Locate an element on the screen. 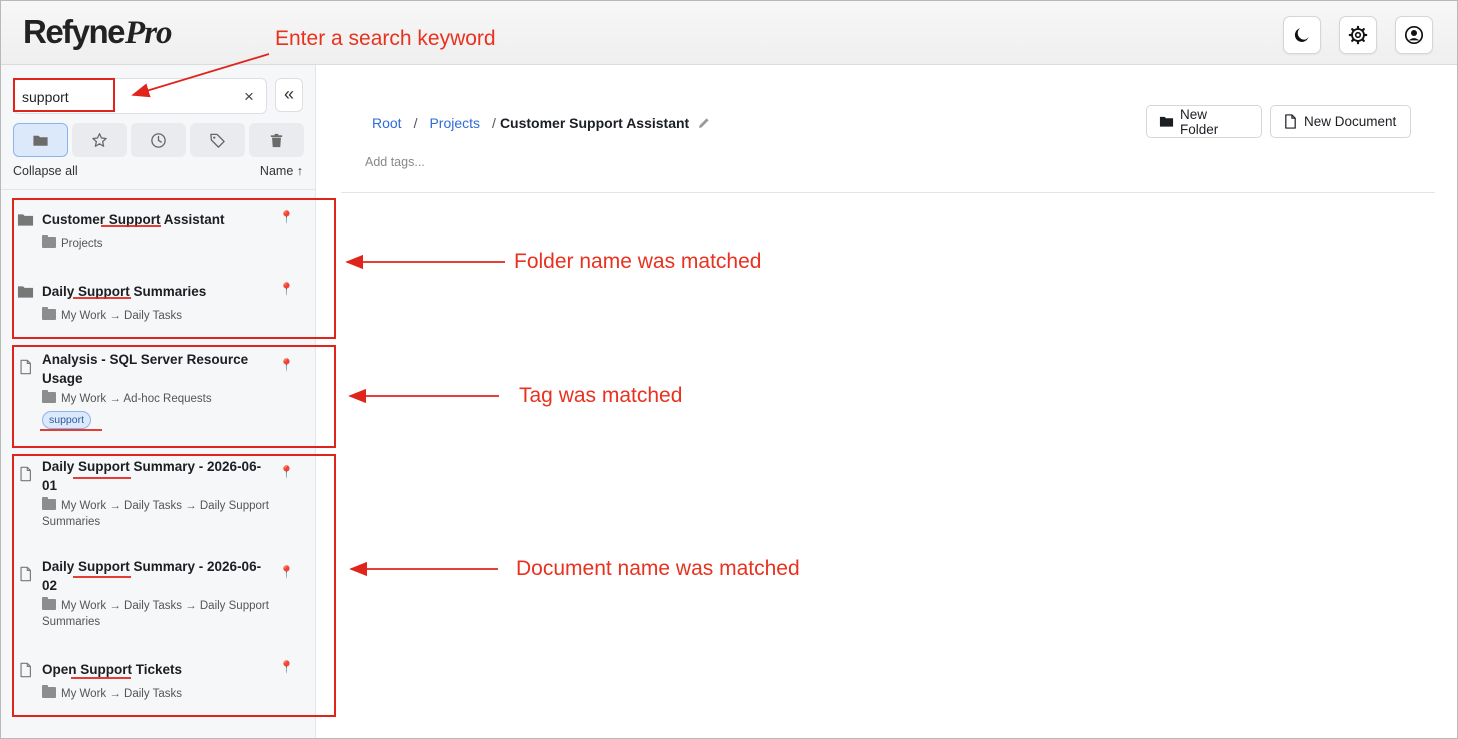  collapse-all-button: Collapse all is located at coordinates (45, 171).